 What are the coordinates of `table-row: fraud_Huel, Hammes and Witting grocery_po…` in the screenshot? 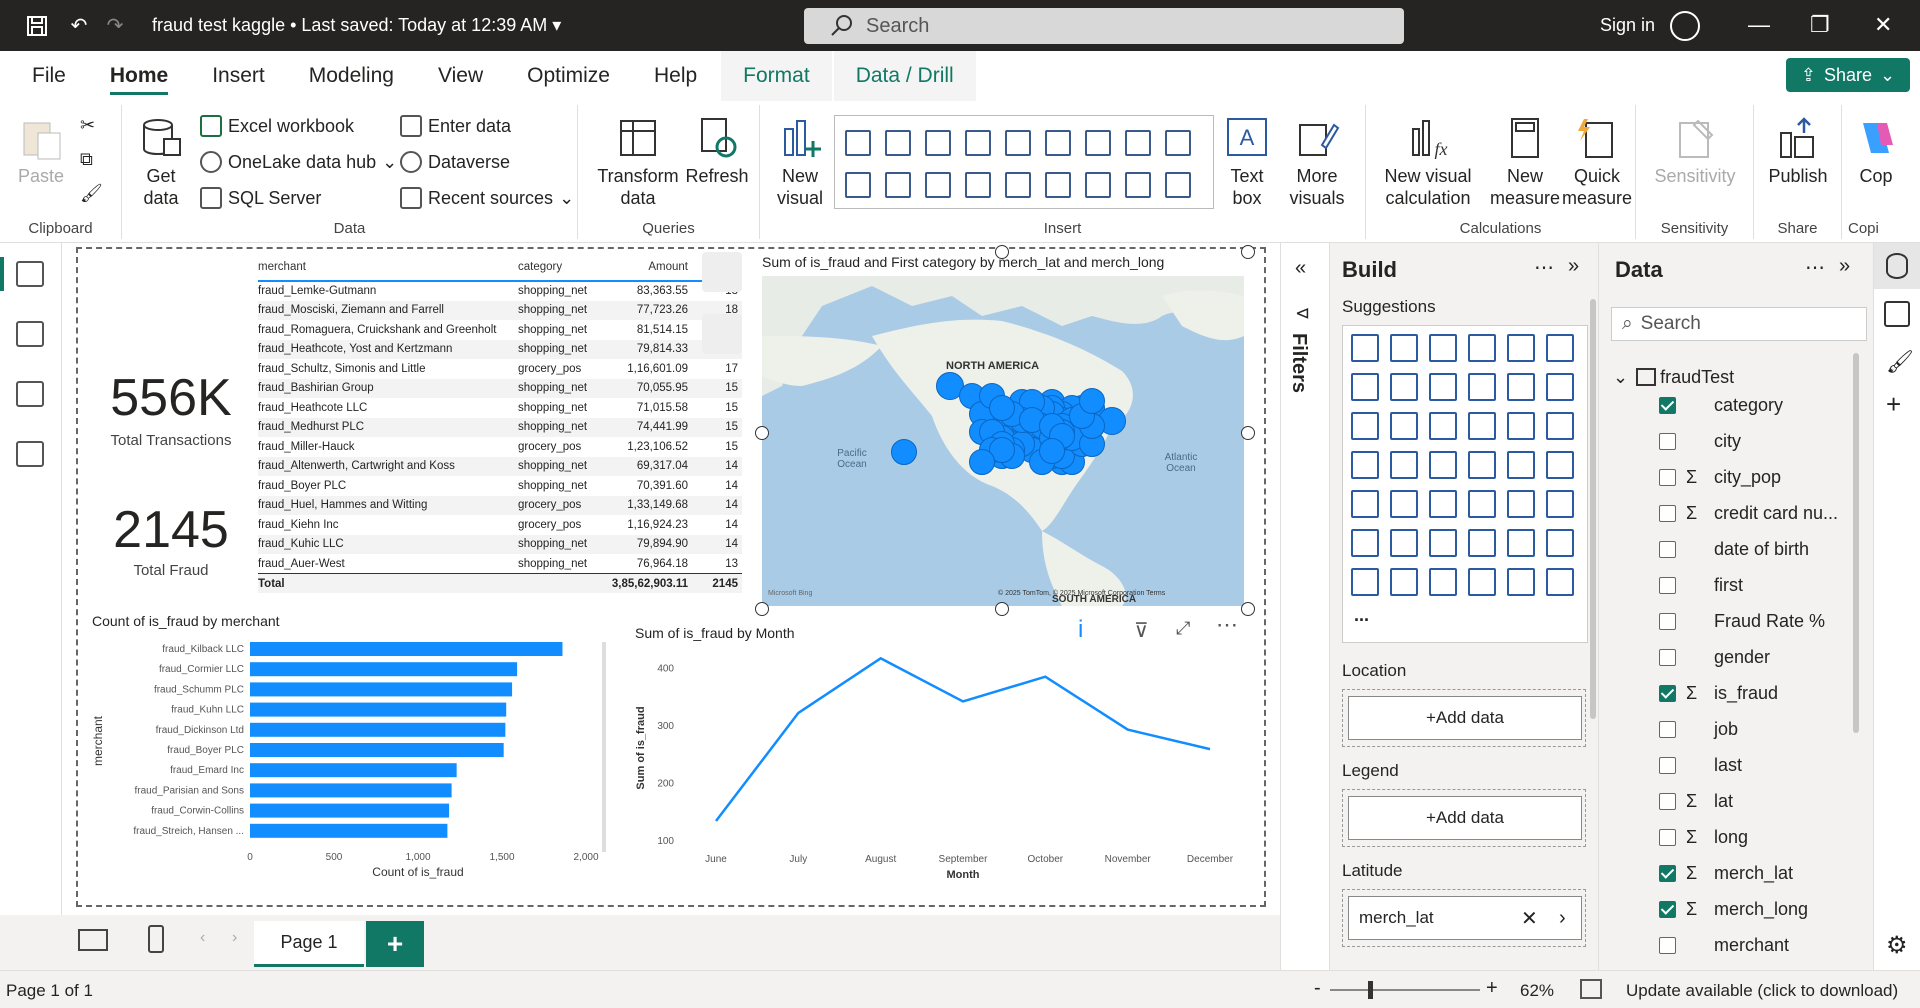 It's located at (500, 505).